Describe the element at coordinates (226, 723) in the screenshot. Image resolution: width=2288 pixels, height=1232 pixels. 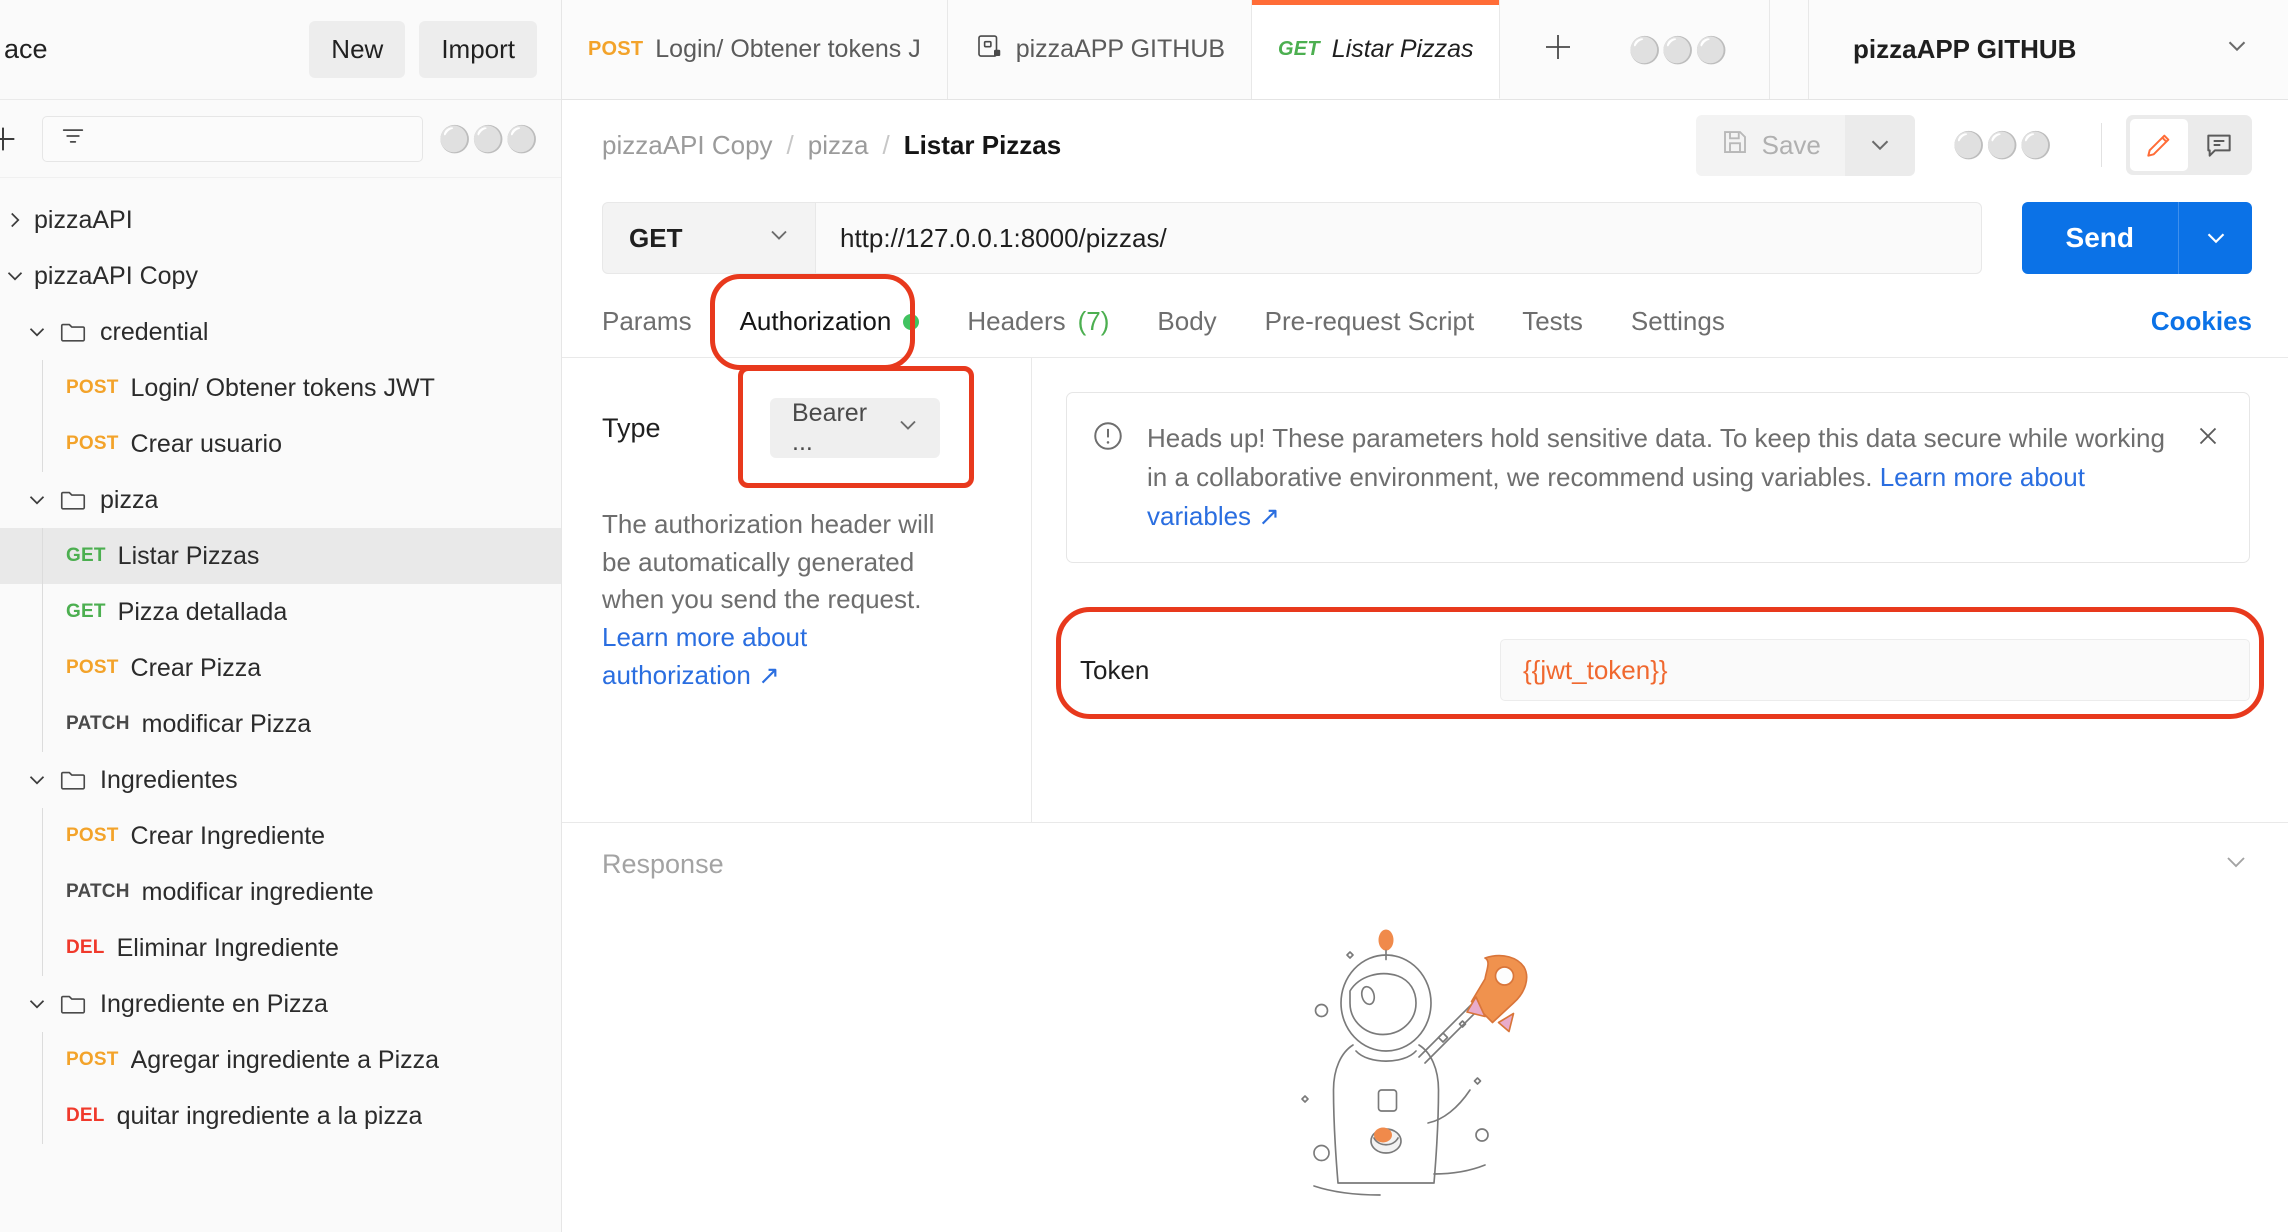
I see `sidebar-request-label: modificar Pizza` at that location.